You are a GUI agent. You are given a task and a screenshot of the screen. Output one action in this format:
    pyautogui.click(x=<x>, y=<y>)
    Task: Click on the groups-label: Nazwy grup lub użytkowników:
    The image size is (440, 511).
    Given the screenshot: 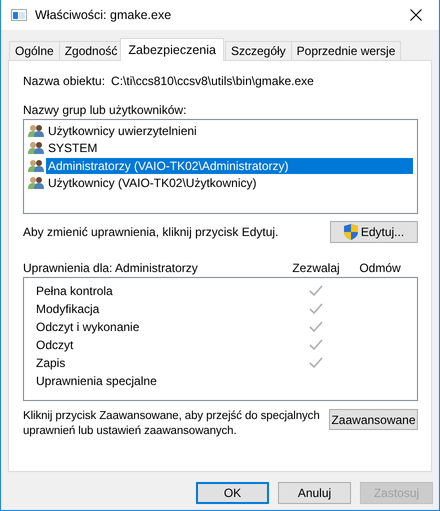 What is the action you would take?
    pyautogui.click(x=105, y=110)
    